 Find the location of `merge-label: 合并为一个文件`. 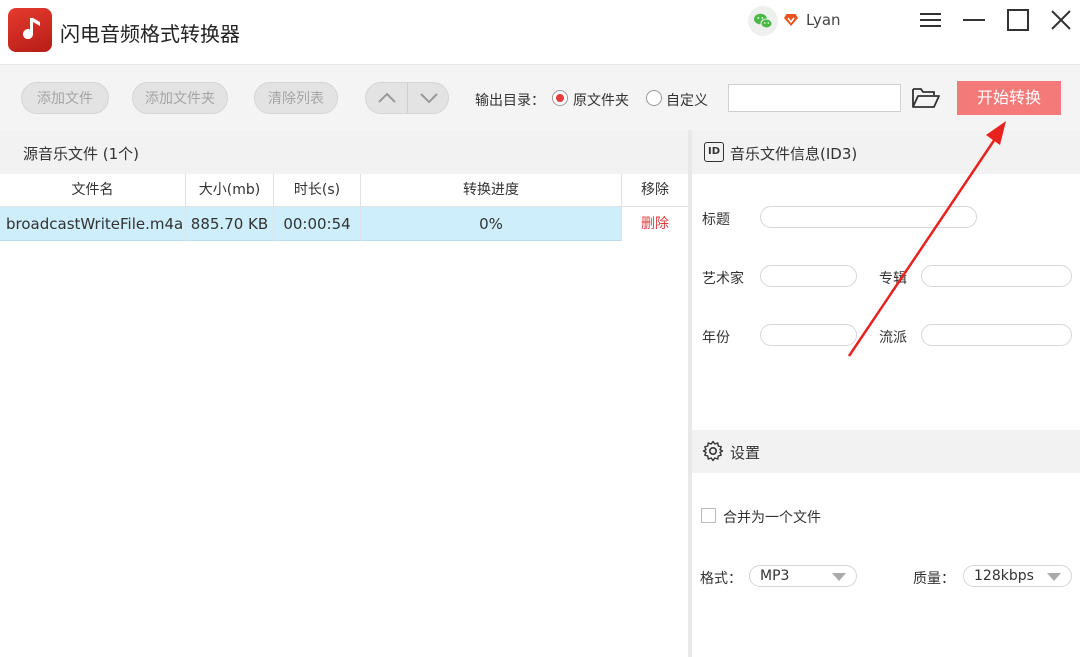

merge-label: 合并为一个文件 is located at coordinates (772, 517).